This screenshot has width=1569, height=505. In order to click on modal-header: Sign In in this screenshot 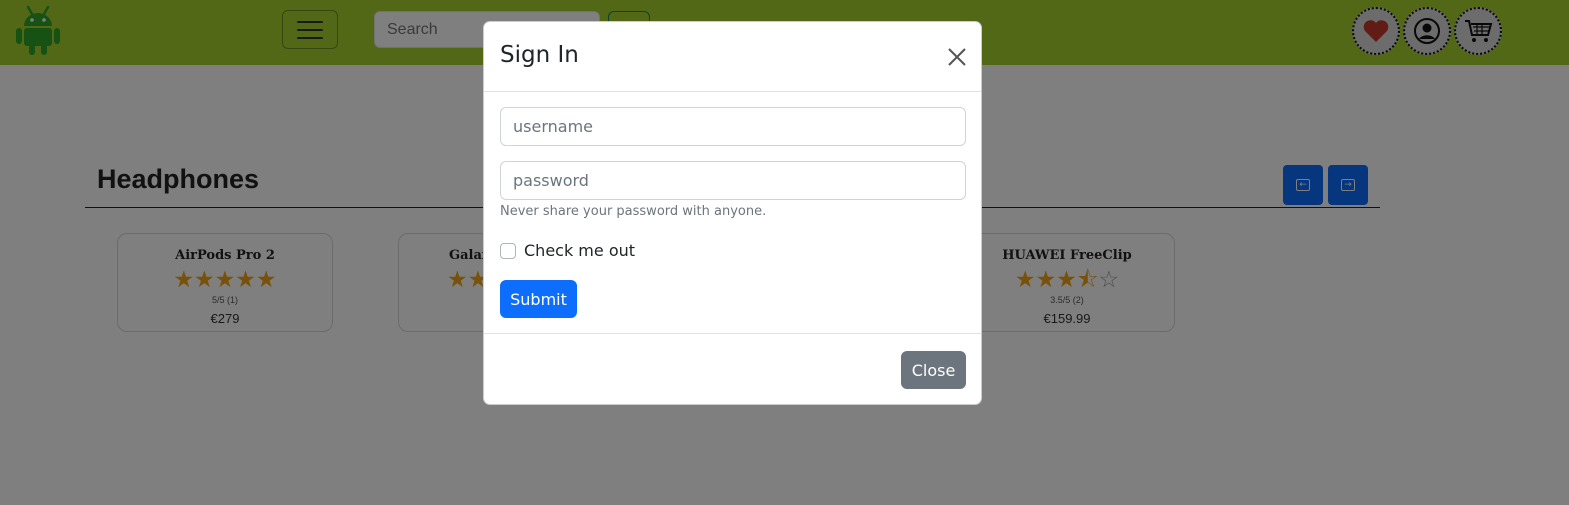, I will do `click(732, 57)`.